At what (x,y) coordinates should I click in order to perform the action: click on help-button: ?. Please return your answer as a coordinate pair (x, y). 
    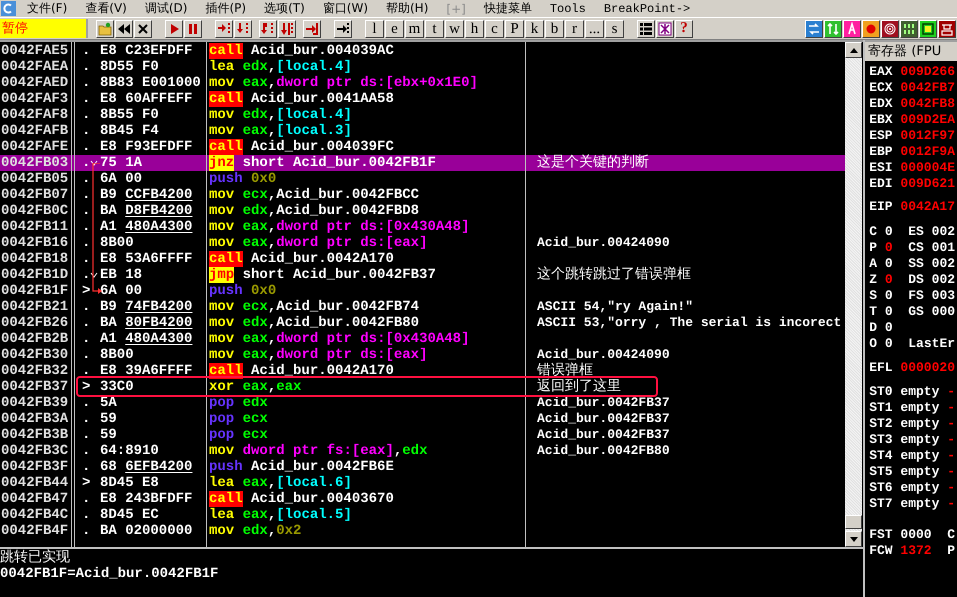
    Looking at the image, I should click on (684, 29).